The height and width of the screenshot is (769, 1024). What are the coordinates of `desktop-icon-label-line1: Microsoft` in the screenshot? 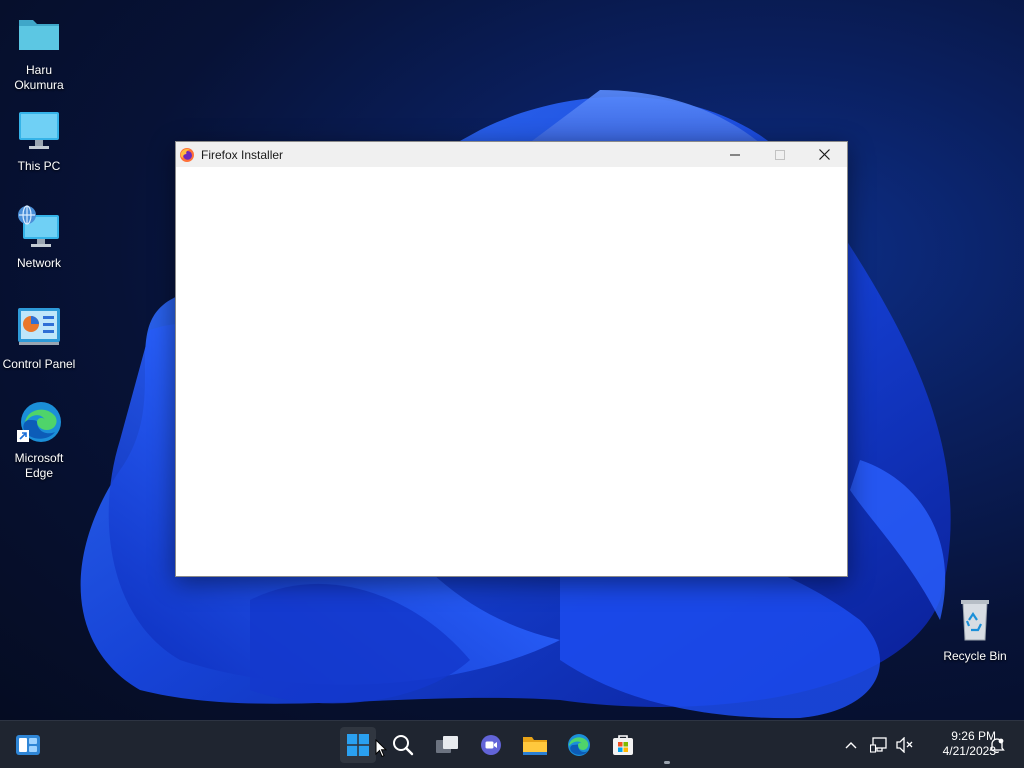 It's located at (39, 458).